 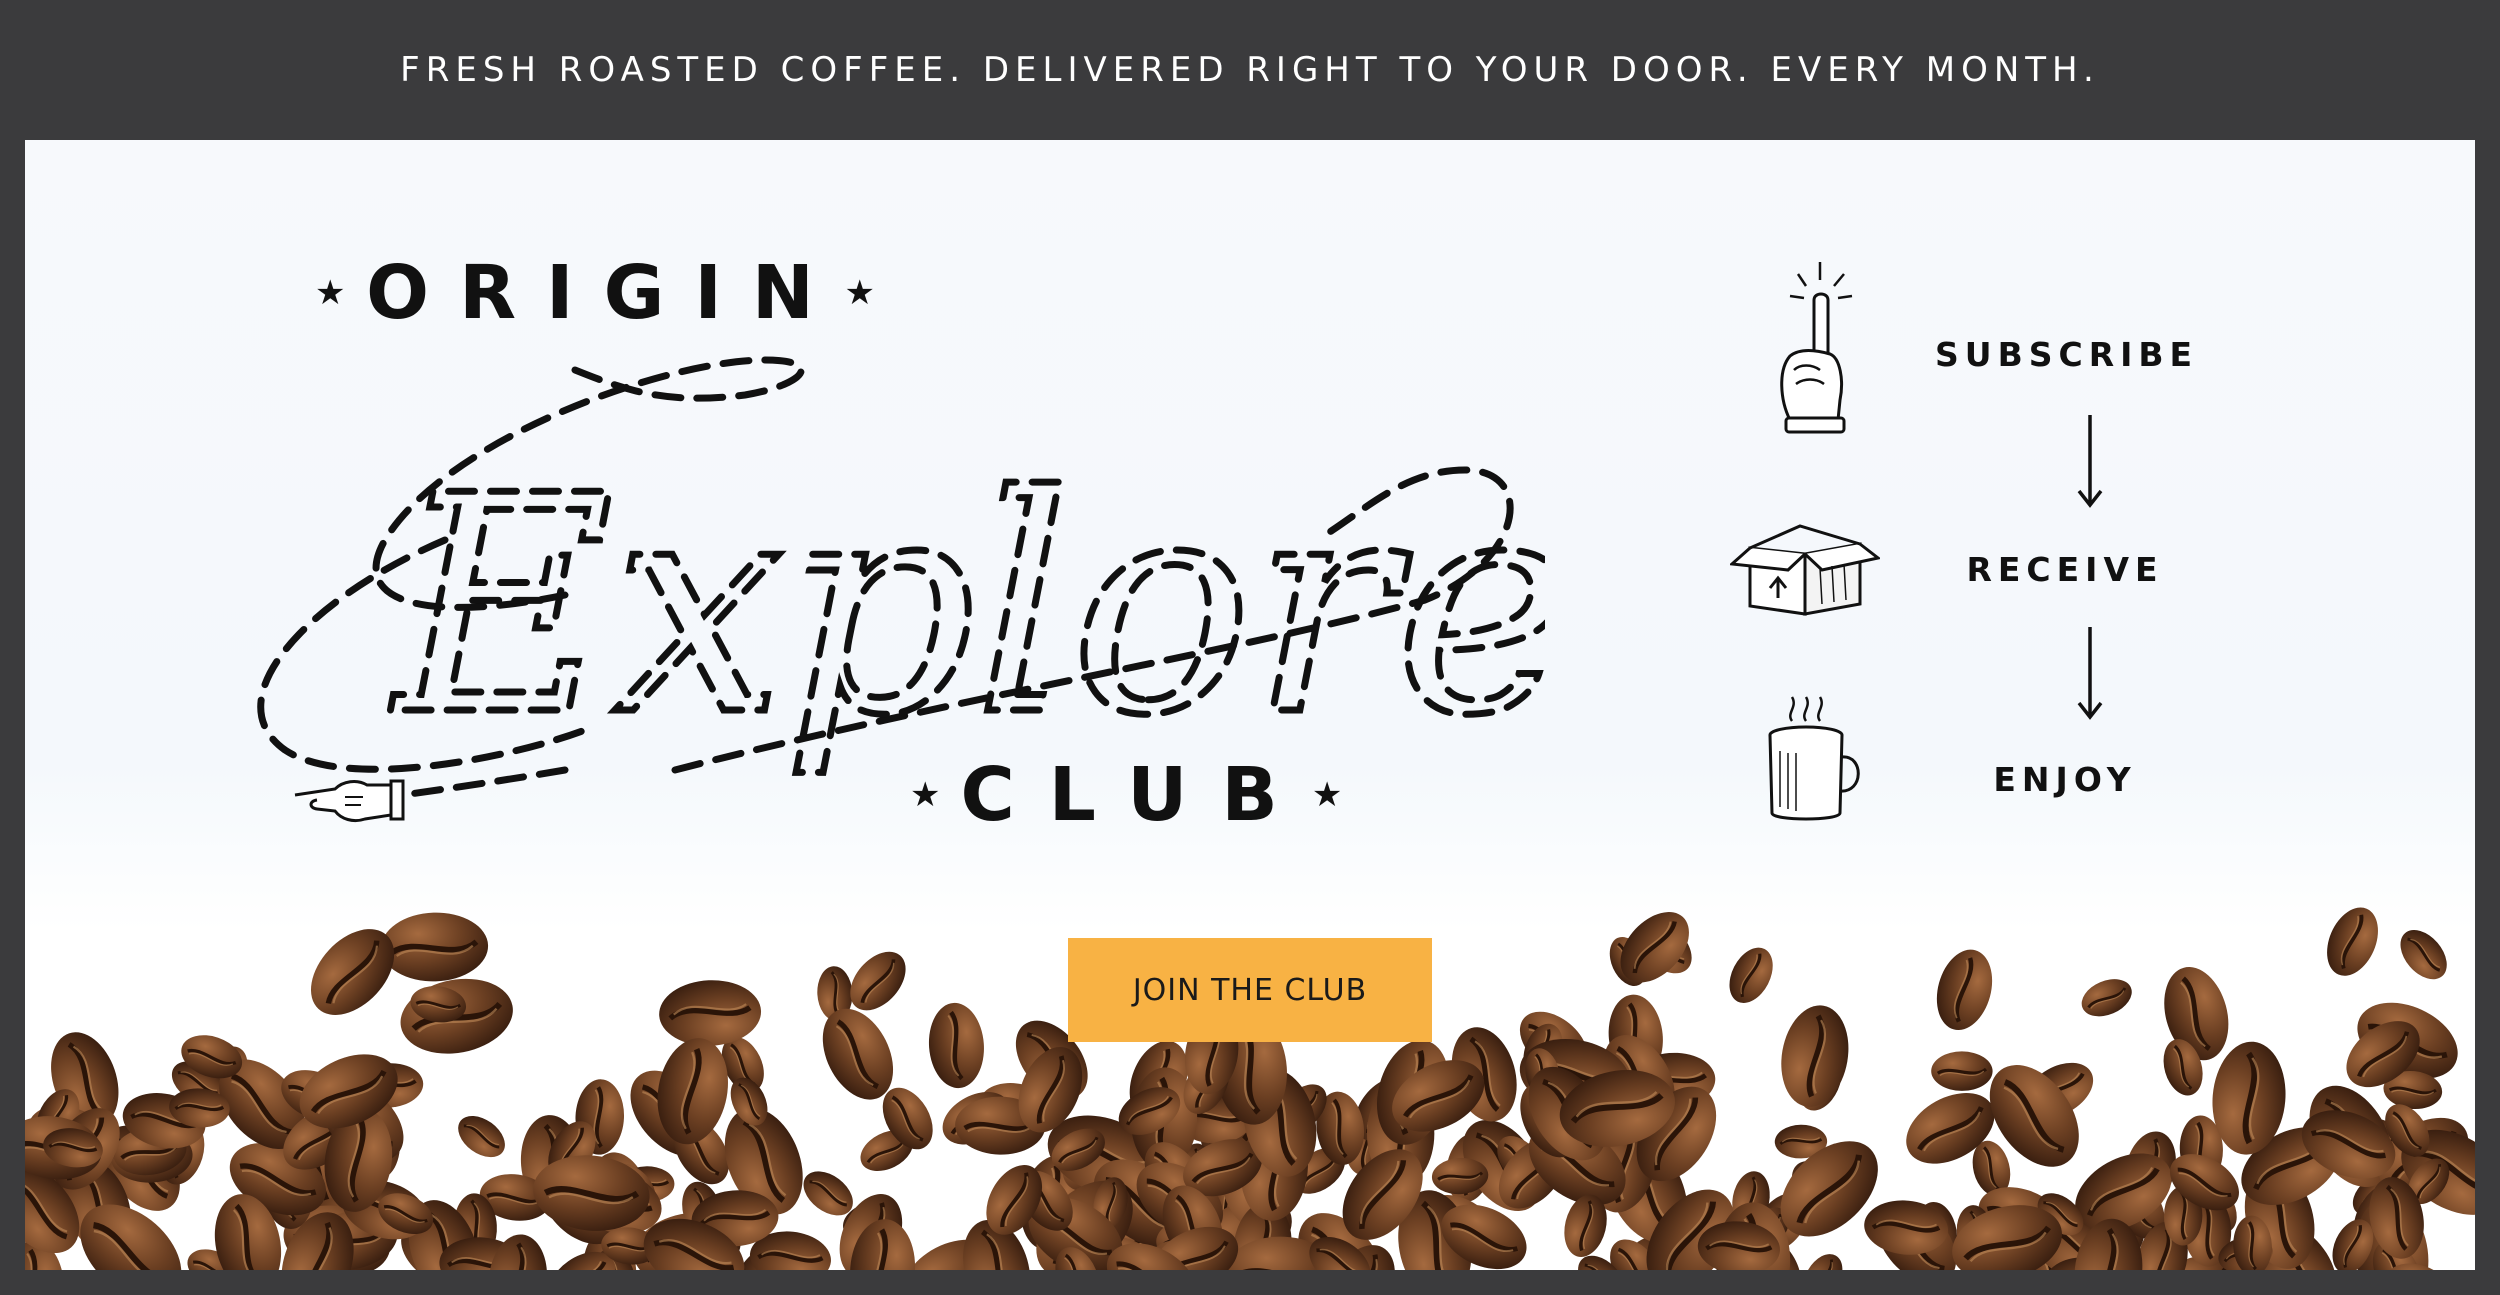 What do you see at coordinates (1136, 795) in the screenshot?
I see `logo-club: CLUB` at bounding box center [1136, 795].